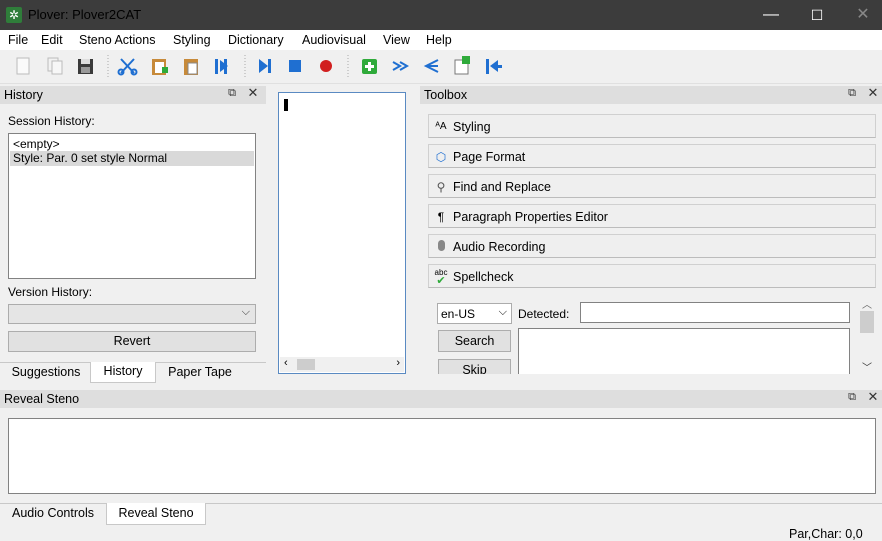  I want to click on toolbox-audio-recording-button: Audio Recording, so click(652, 246).